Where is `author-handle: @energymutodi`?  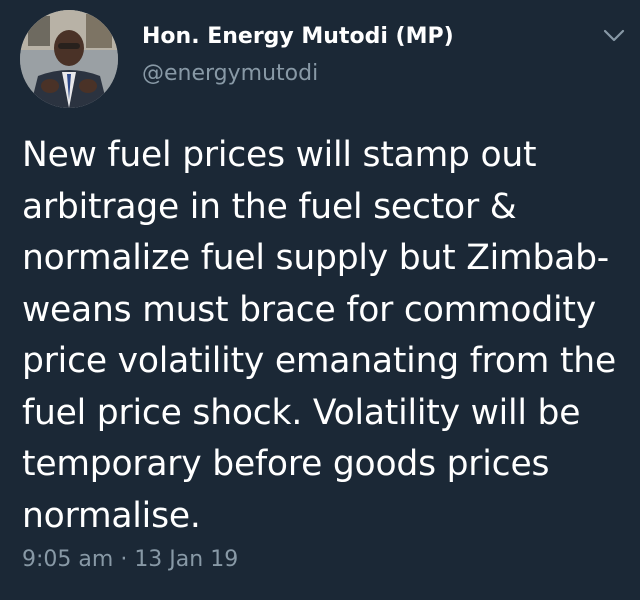
author-handle: @energymutodi is located at coordinates (298, 74).